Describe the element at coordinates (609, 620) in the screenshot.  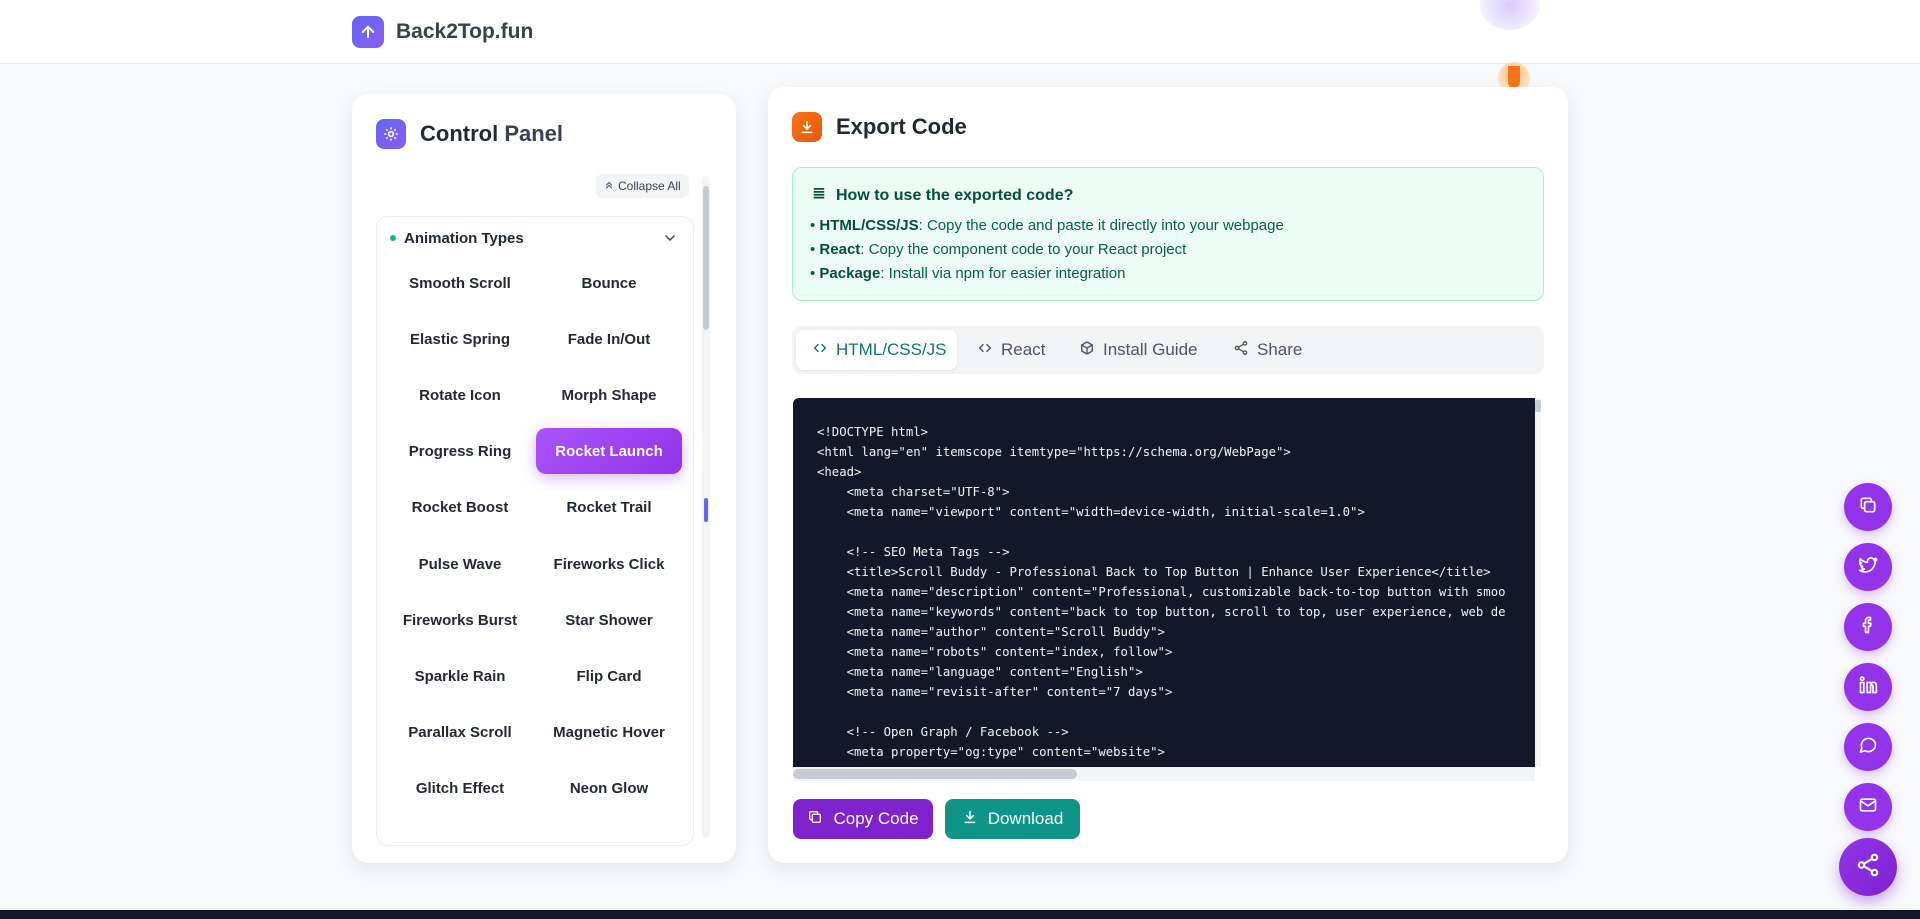
I see `animation-option-star-shower: Star Shower` at that location.